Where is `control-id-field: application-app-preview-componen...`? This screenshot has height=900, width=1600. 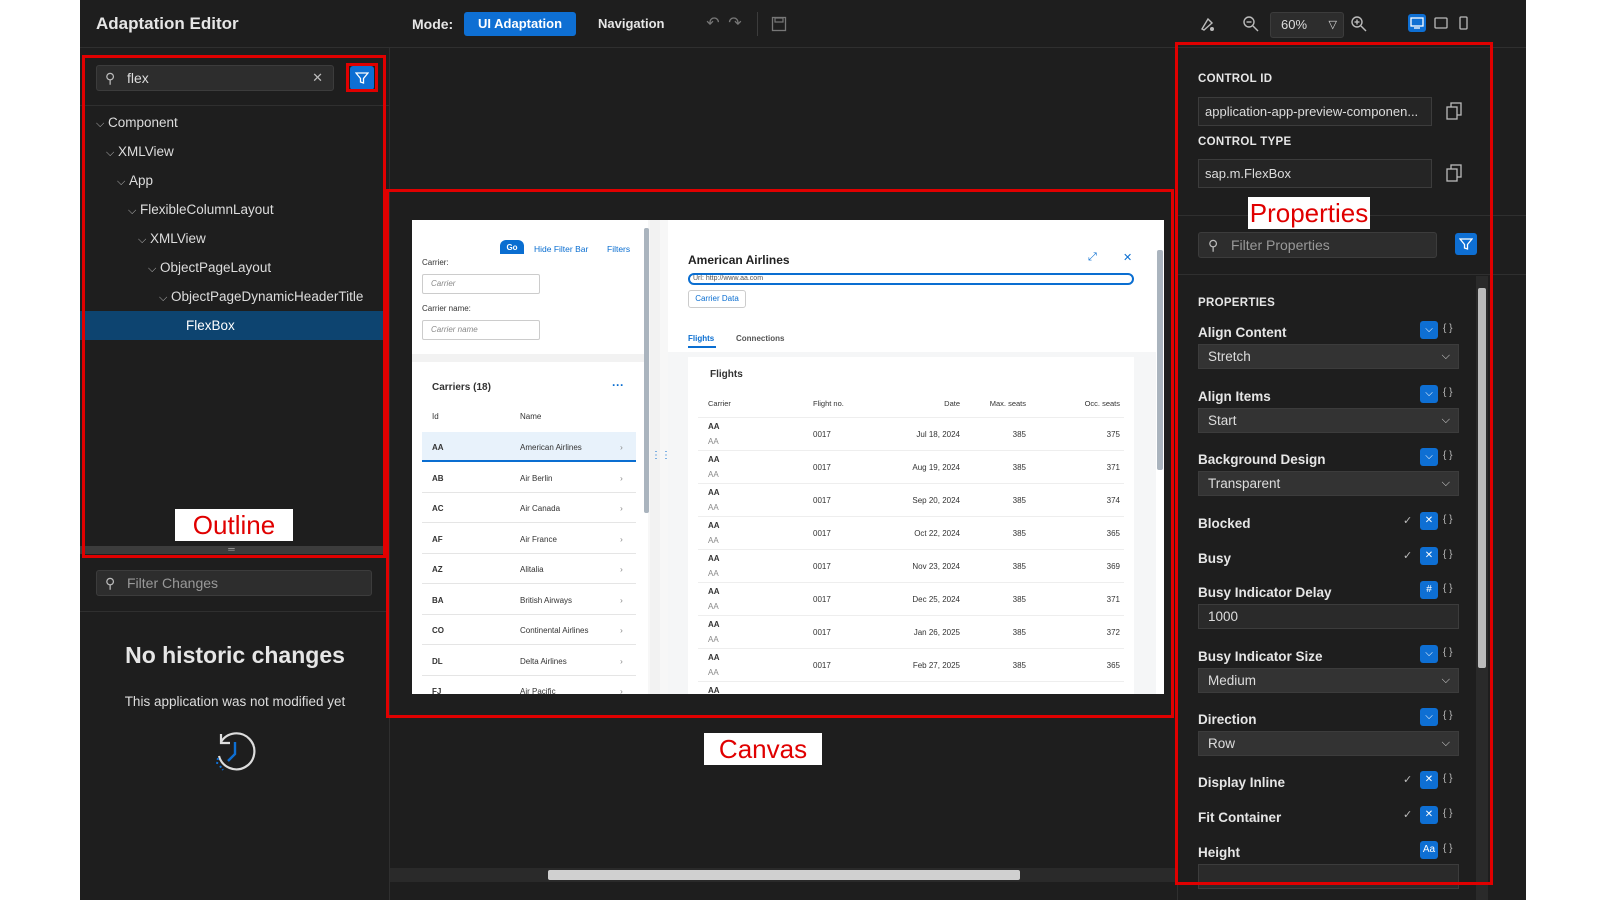 control-id-field: application-app-preview-componen... is located at coordinates (1315, 111).